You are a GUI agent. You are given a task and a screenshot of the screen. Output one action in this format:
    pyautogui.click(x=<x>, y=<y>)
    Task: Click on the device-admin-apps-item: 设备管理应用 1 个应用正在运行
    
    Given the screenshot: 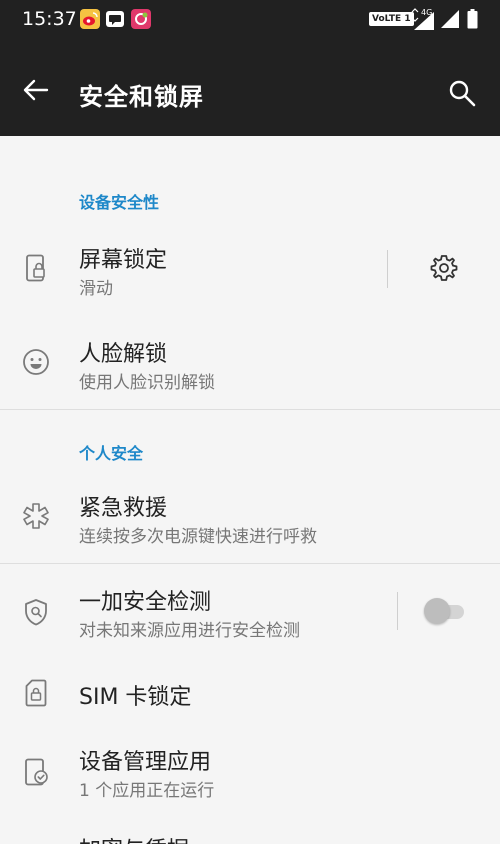 What is the action you would take?
    pyautogui.click(x=250, y=776)
    